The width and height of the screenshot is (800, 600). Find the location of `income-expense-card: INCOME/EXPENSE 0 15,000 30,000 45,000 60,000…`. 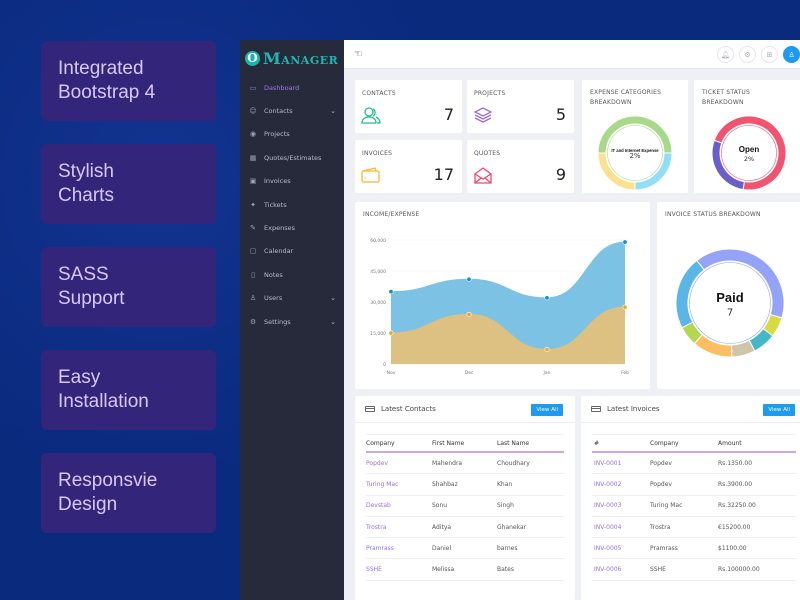

income-expense-card: INCOME/EXPENSE 0 15,000 30,000 45,000 60,000… is located at coordinates (502, 295).